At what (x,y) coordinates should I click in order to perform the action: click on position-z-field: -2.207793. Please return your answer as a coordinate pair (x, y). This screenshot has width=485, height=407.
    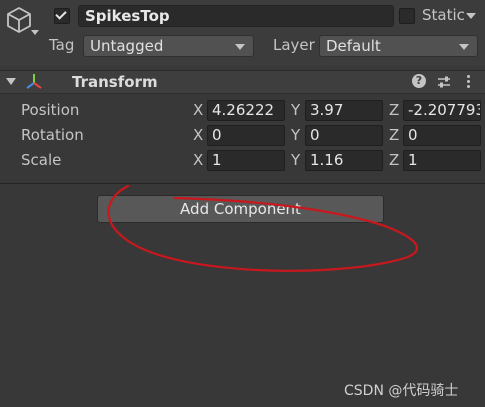
    Looking at the image, I should click on (442, 110).